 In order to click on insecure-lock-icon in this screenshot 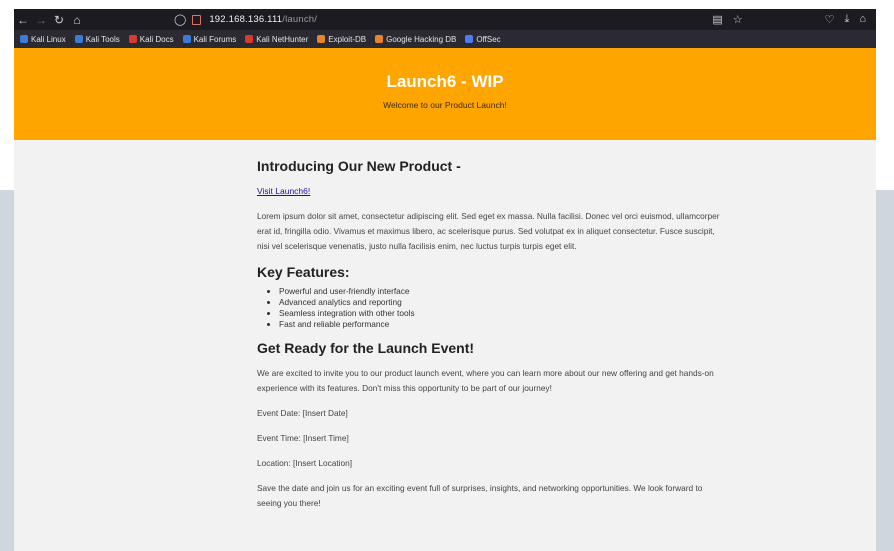, I will do `click(197, 19)`.